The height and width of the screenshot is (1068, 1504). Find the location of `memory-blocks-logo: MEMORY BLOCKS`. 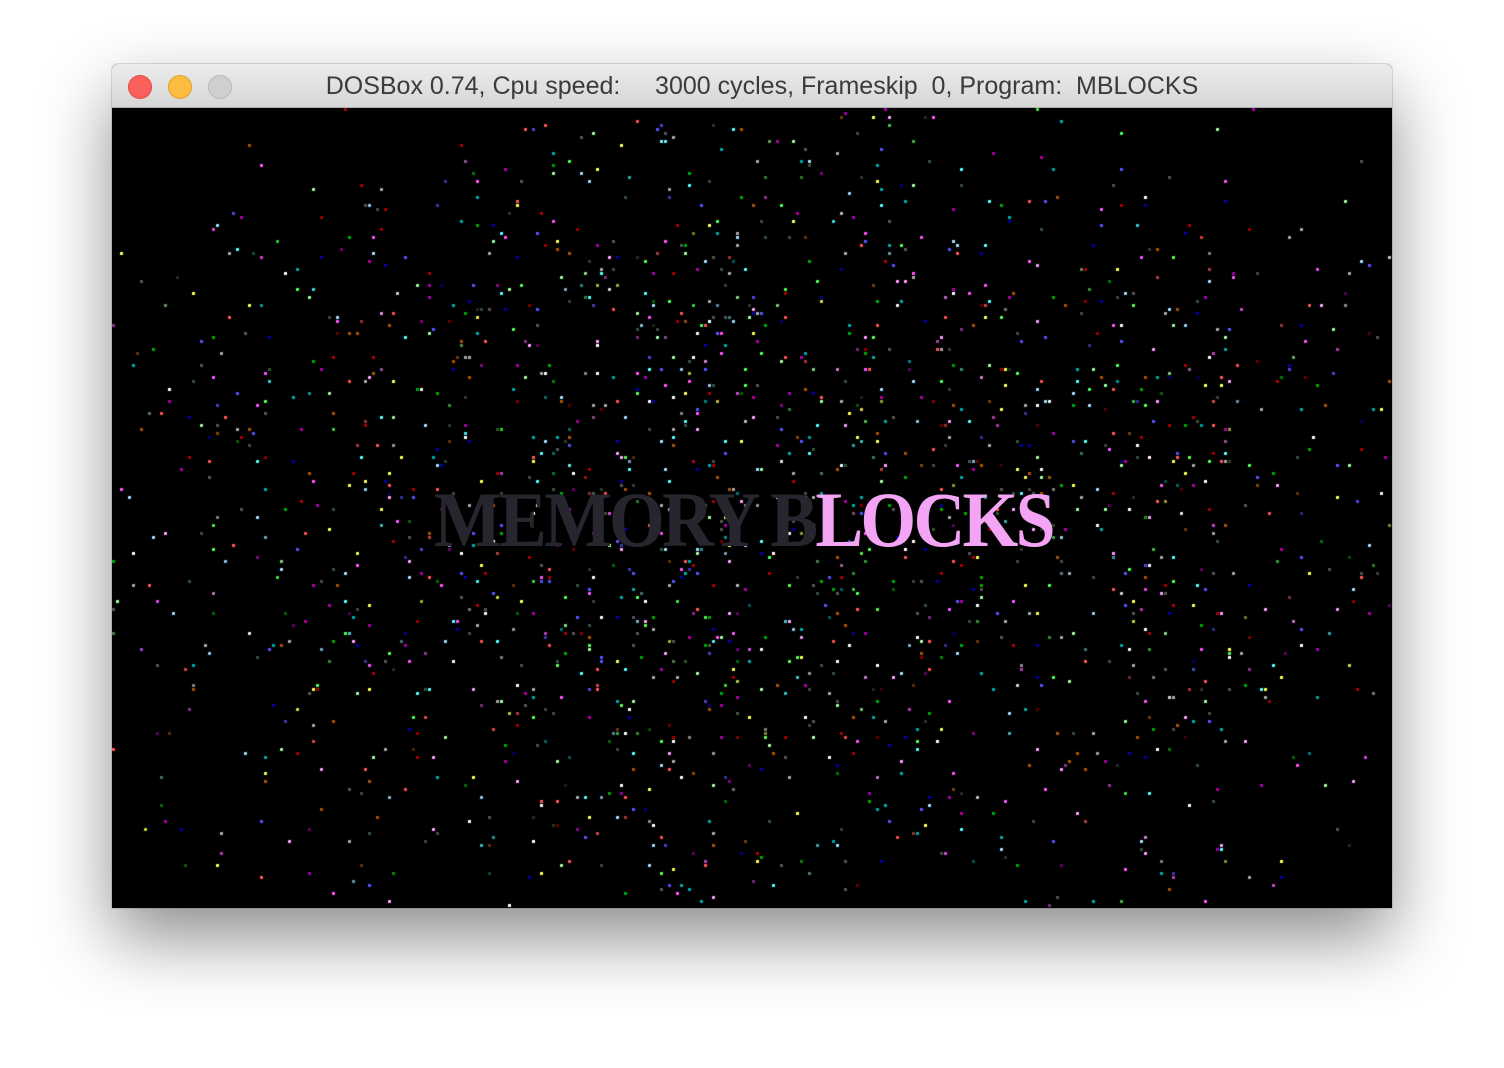

memory-blocks-logo: MEMORY BLOCKS is located at coordinates (745, 520).